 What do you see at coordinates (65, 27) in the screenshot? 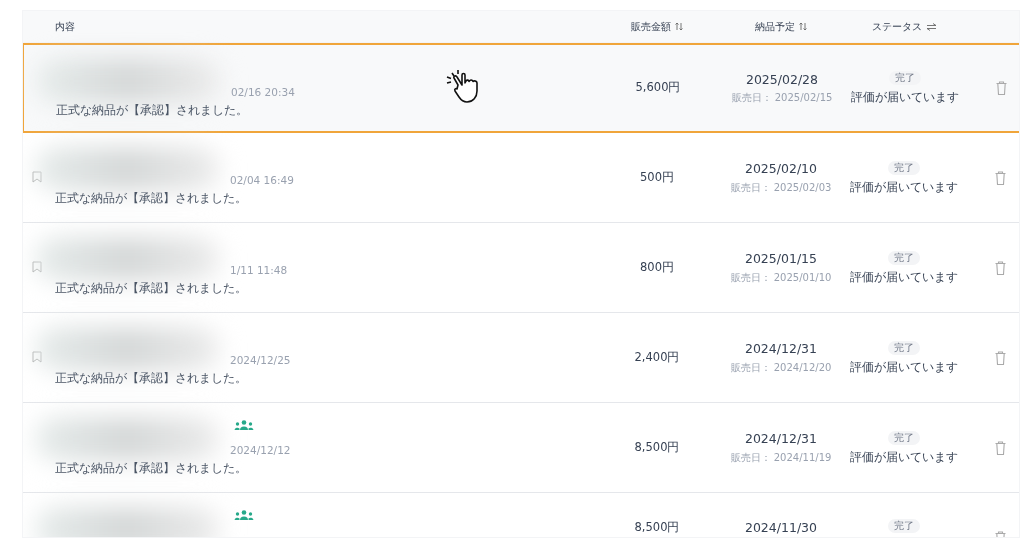
I see `column-header: 内容` at bounding box center [65, 27].